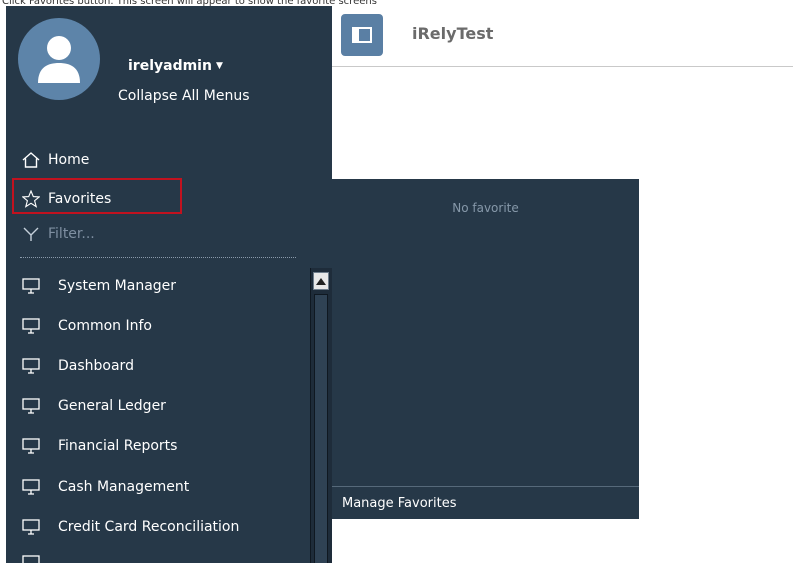 Image resolution: width=793 pixels, height=563 pixels. I want to click on collapse-all-menus-link: Collapse All Menus, so click(183, 96).